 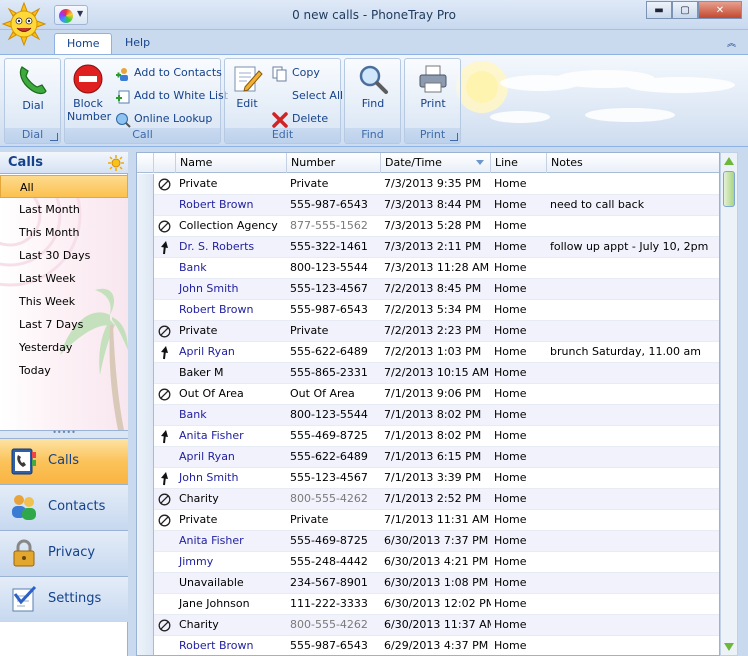 I want to click on sidebar-filter-last-month: Last Month, so click(x=64, y=209).